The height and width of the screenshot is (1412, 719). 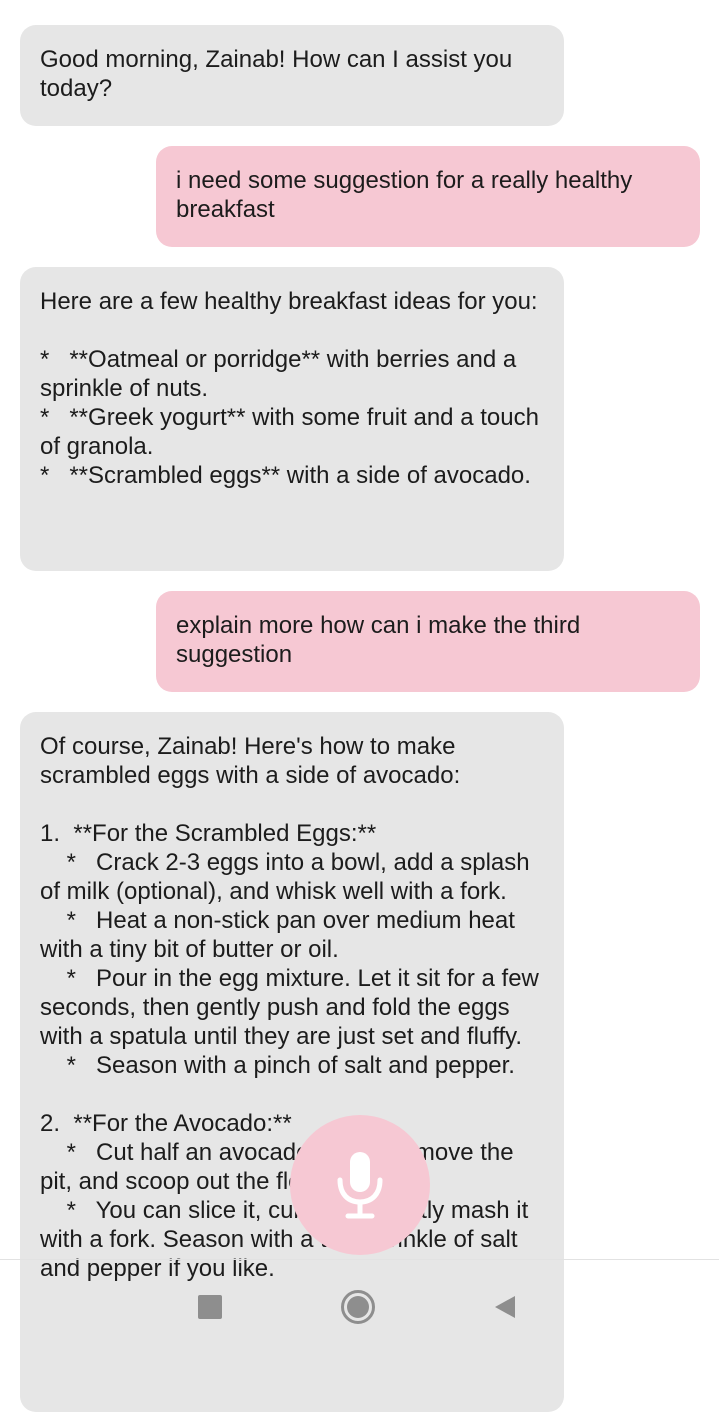 What do you see at coordinates (359, 1259) in the screenshot?
I see `navigation-bar-divider` at bounding box center [359, 1259].